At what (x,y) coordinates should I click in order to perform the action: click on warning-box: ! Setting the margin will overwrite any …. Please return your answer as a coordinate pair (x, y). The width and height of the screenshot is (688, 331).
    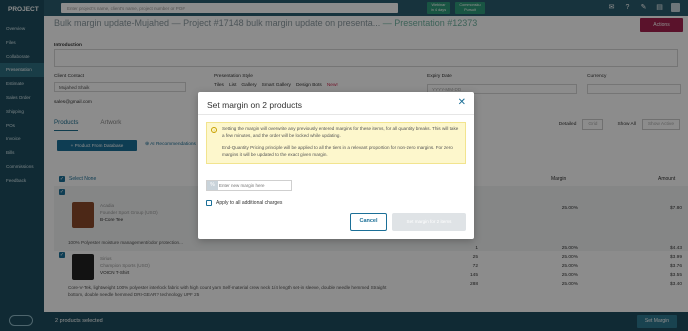
    Looking at the image, I should click on (336, 143).